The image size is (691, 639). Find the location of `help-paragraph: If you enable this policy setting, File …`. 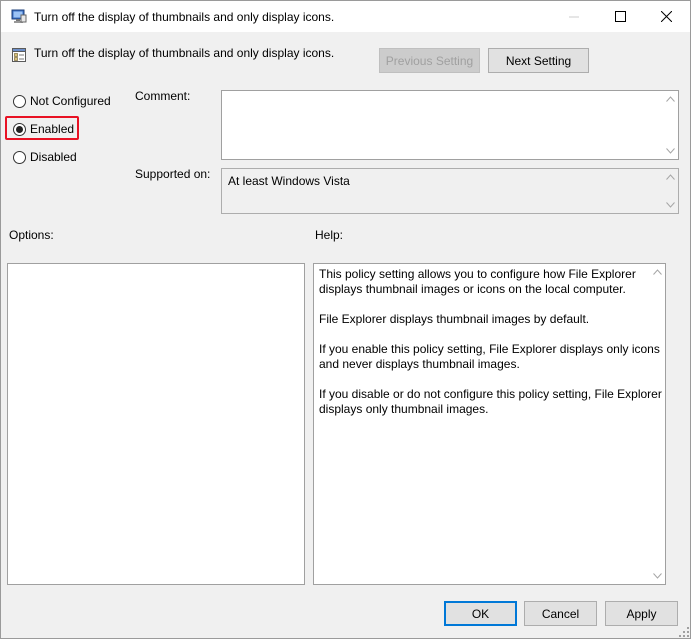

help-paragraph: If you enable this policy setting, File … is located at coordinates (489, 356).